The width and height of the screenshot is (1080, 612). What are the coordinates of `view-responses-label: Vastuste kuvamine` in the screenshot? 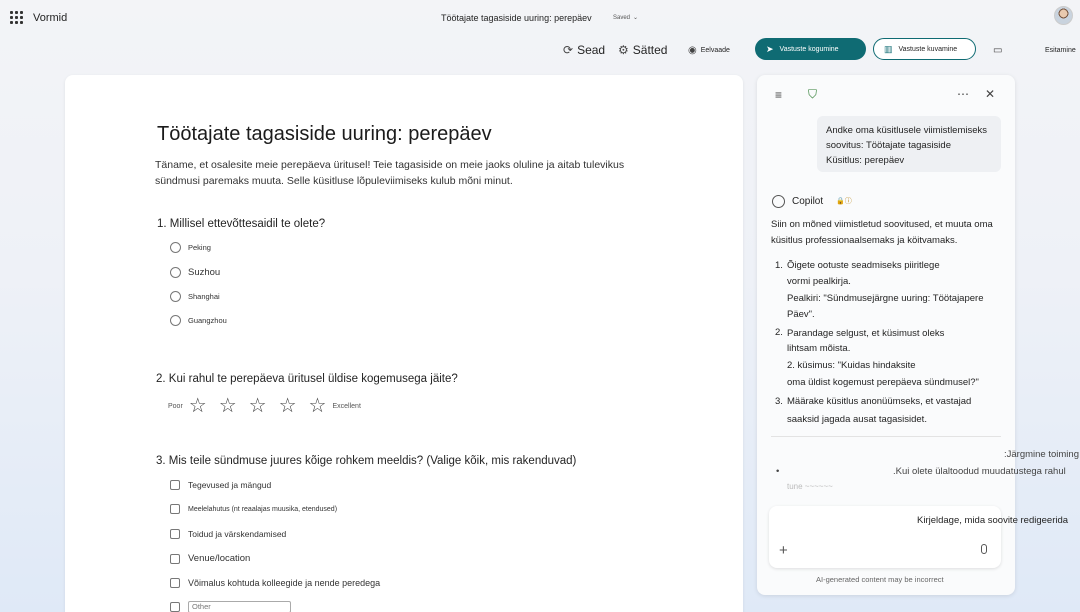 It's located at (928, 49).